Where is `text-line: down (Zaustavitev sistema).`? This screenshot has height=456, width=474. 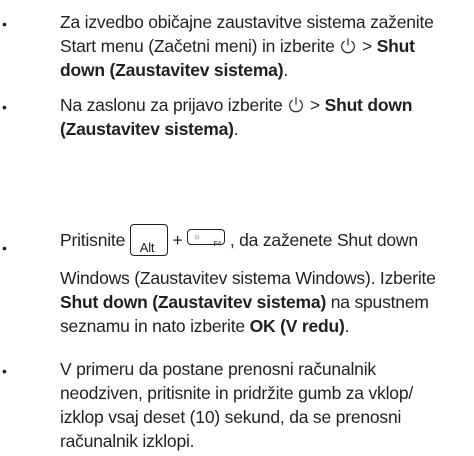
text-line: down (Zaustavitev sistema). is located at coordinates (265, 70).